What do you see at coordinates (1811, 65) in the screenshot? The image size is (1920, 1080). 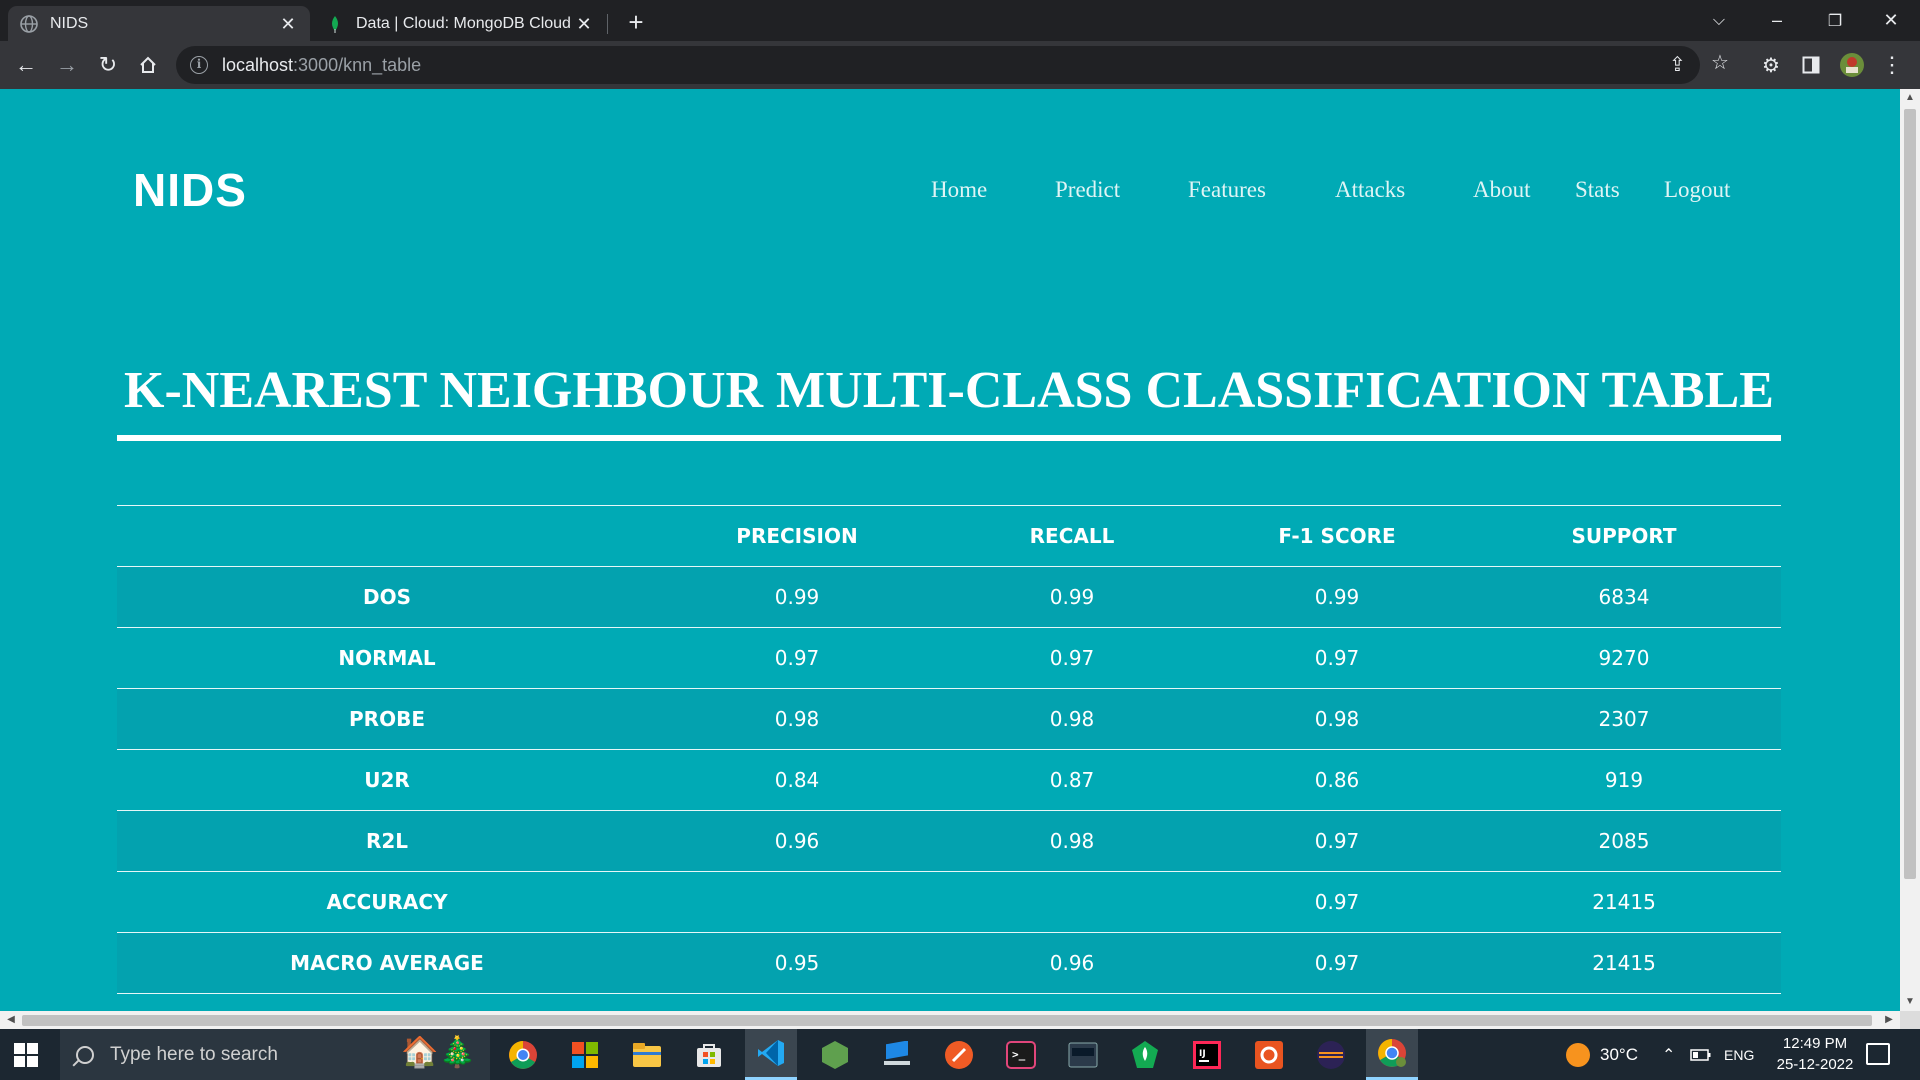 I see `side-panel-icon` at bounding box center [1811, 65].